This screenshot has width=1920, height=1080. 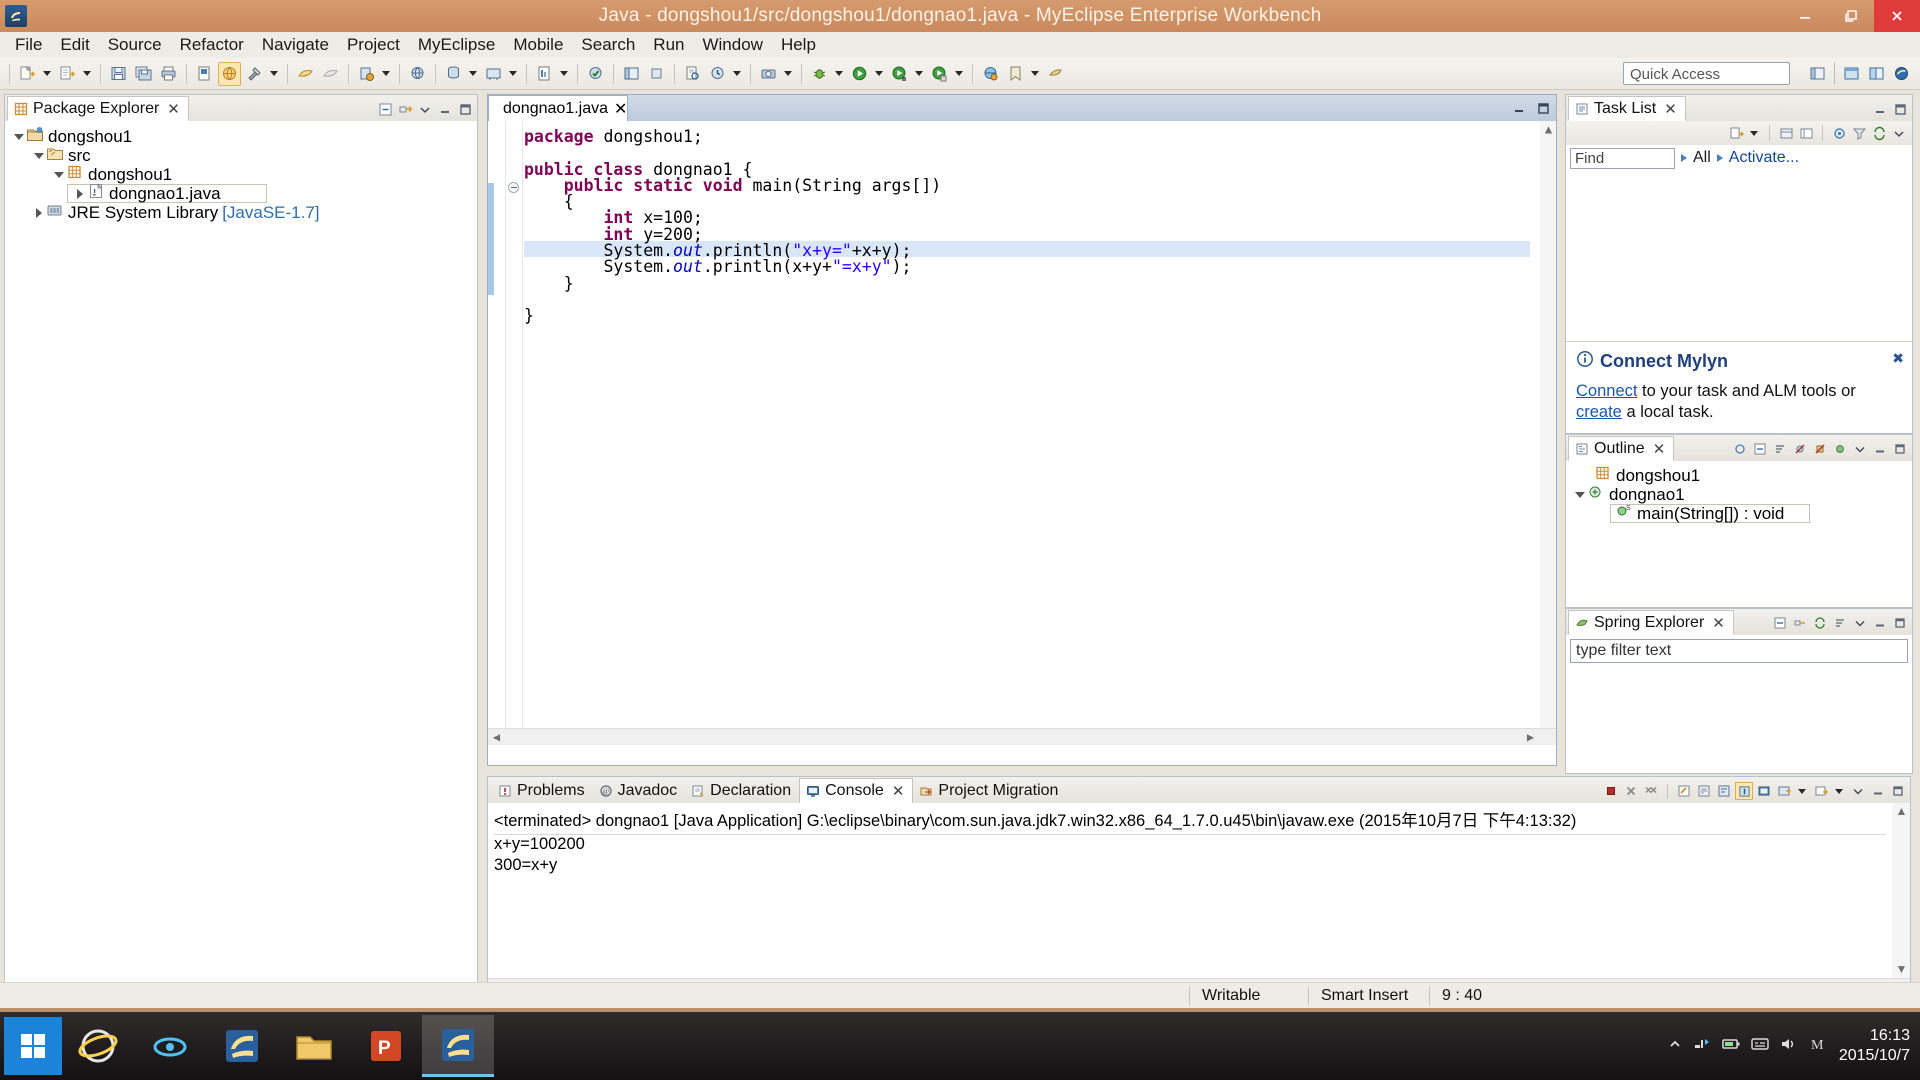 I want to click on menu-project: Project, so click(x=373, y=45).